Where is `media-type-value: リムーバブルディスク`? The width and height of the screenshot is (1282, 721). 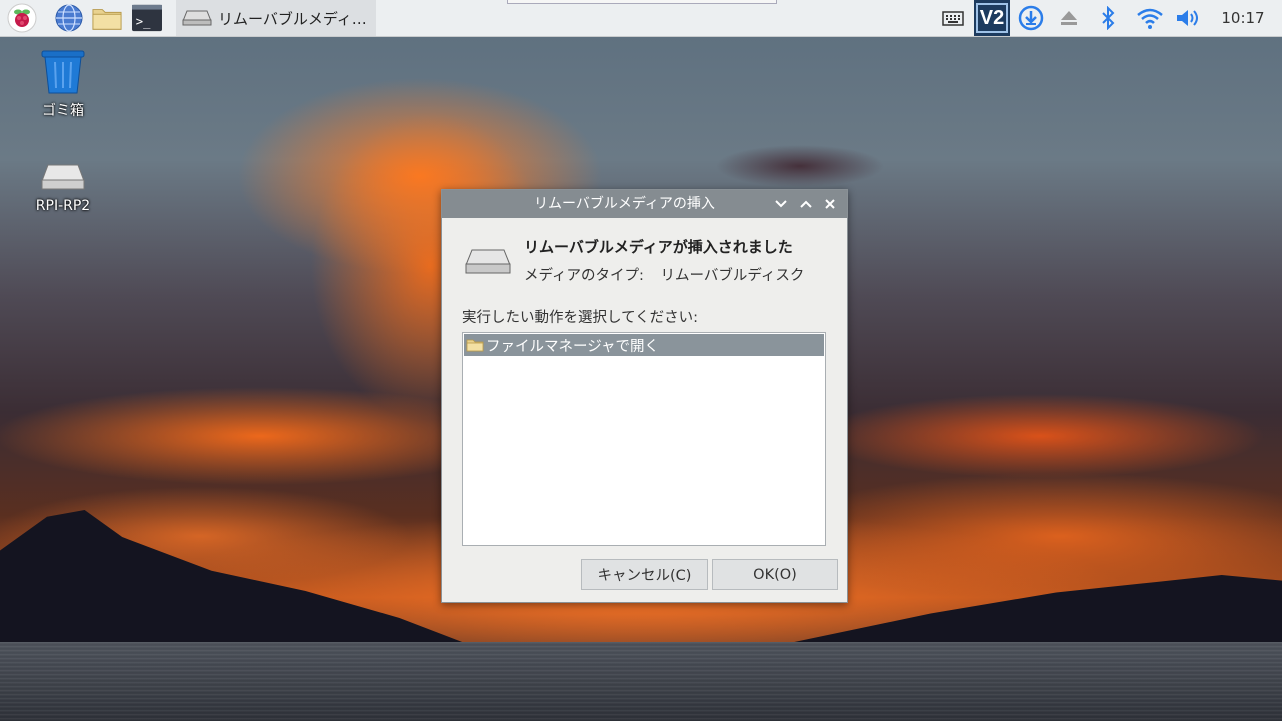 media-type-value: リムーバブルディスク is located at coordinates (732, 276).